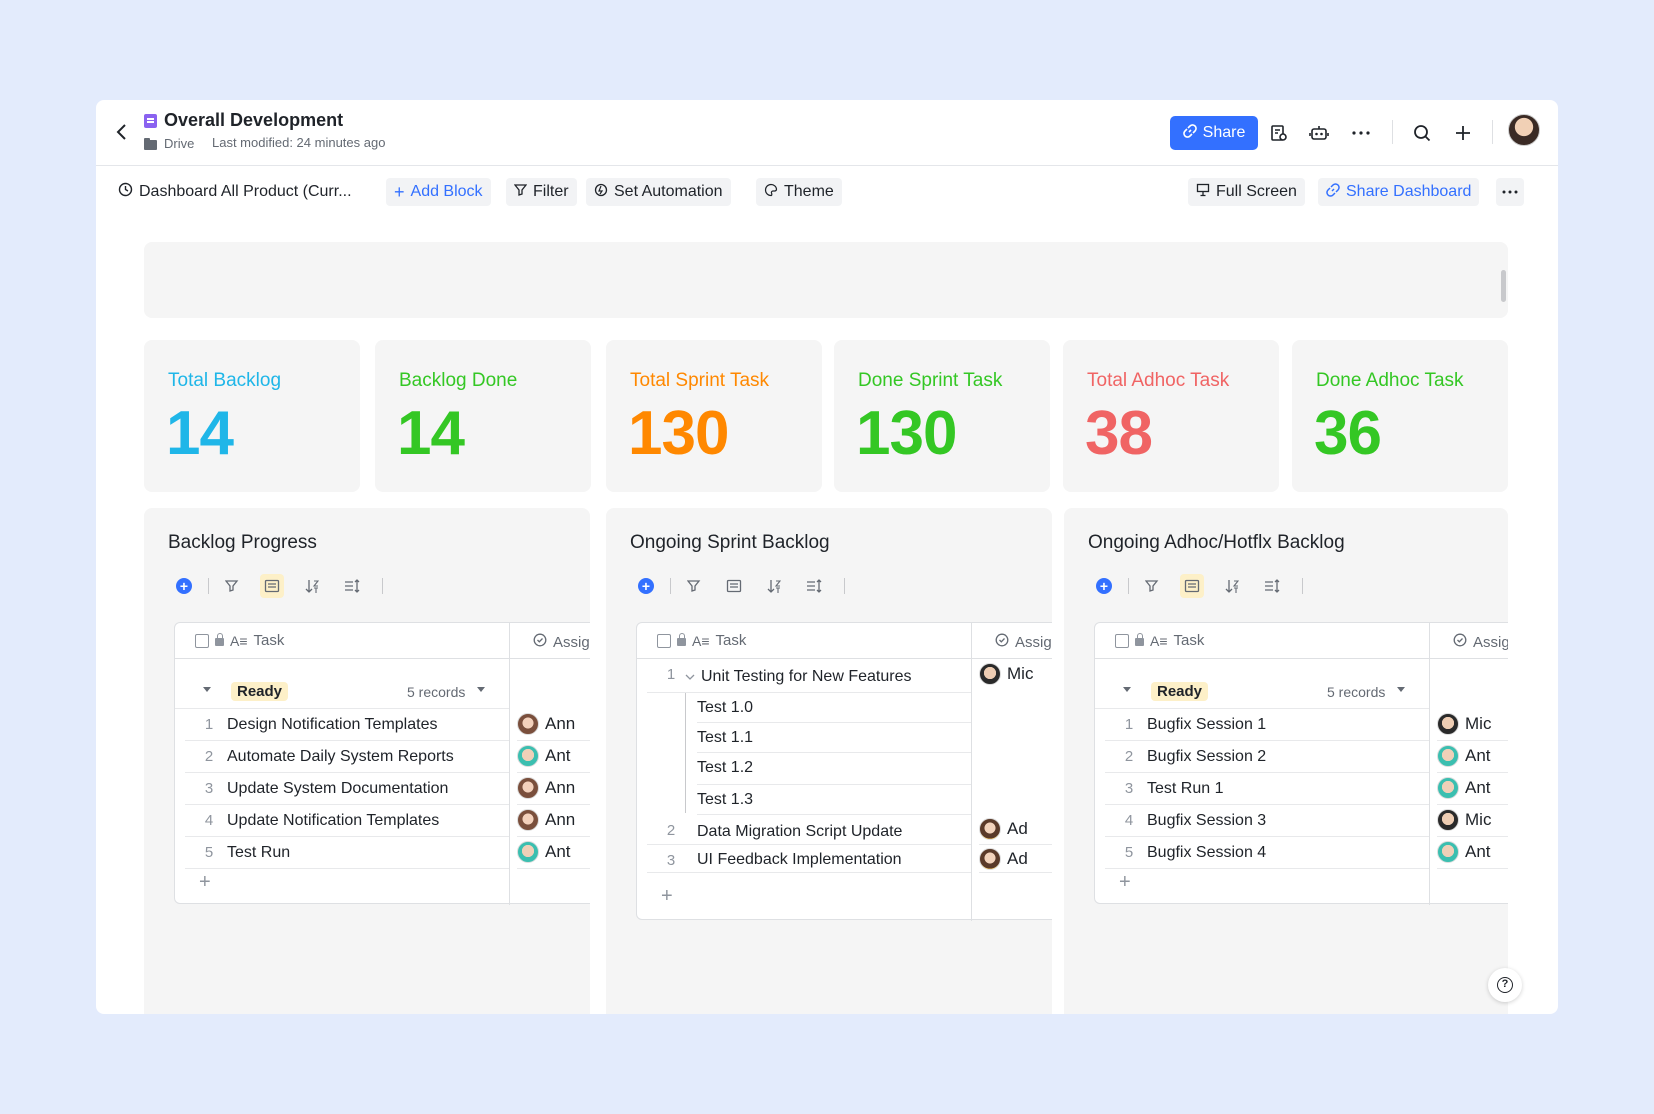 The image size is (1654, 1114). Describe the element at coordinates (258, 853) in the screenshot. I see `task-cell: Test Run` at that location.